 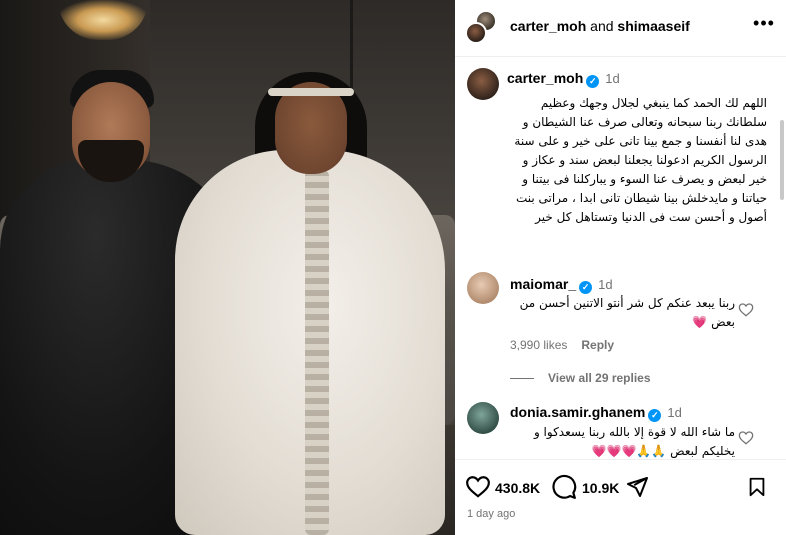 I want to click on photo-headband, so click(x=311, y=92).